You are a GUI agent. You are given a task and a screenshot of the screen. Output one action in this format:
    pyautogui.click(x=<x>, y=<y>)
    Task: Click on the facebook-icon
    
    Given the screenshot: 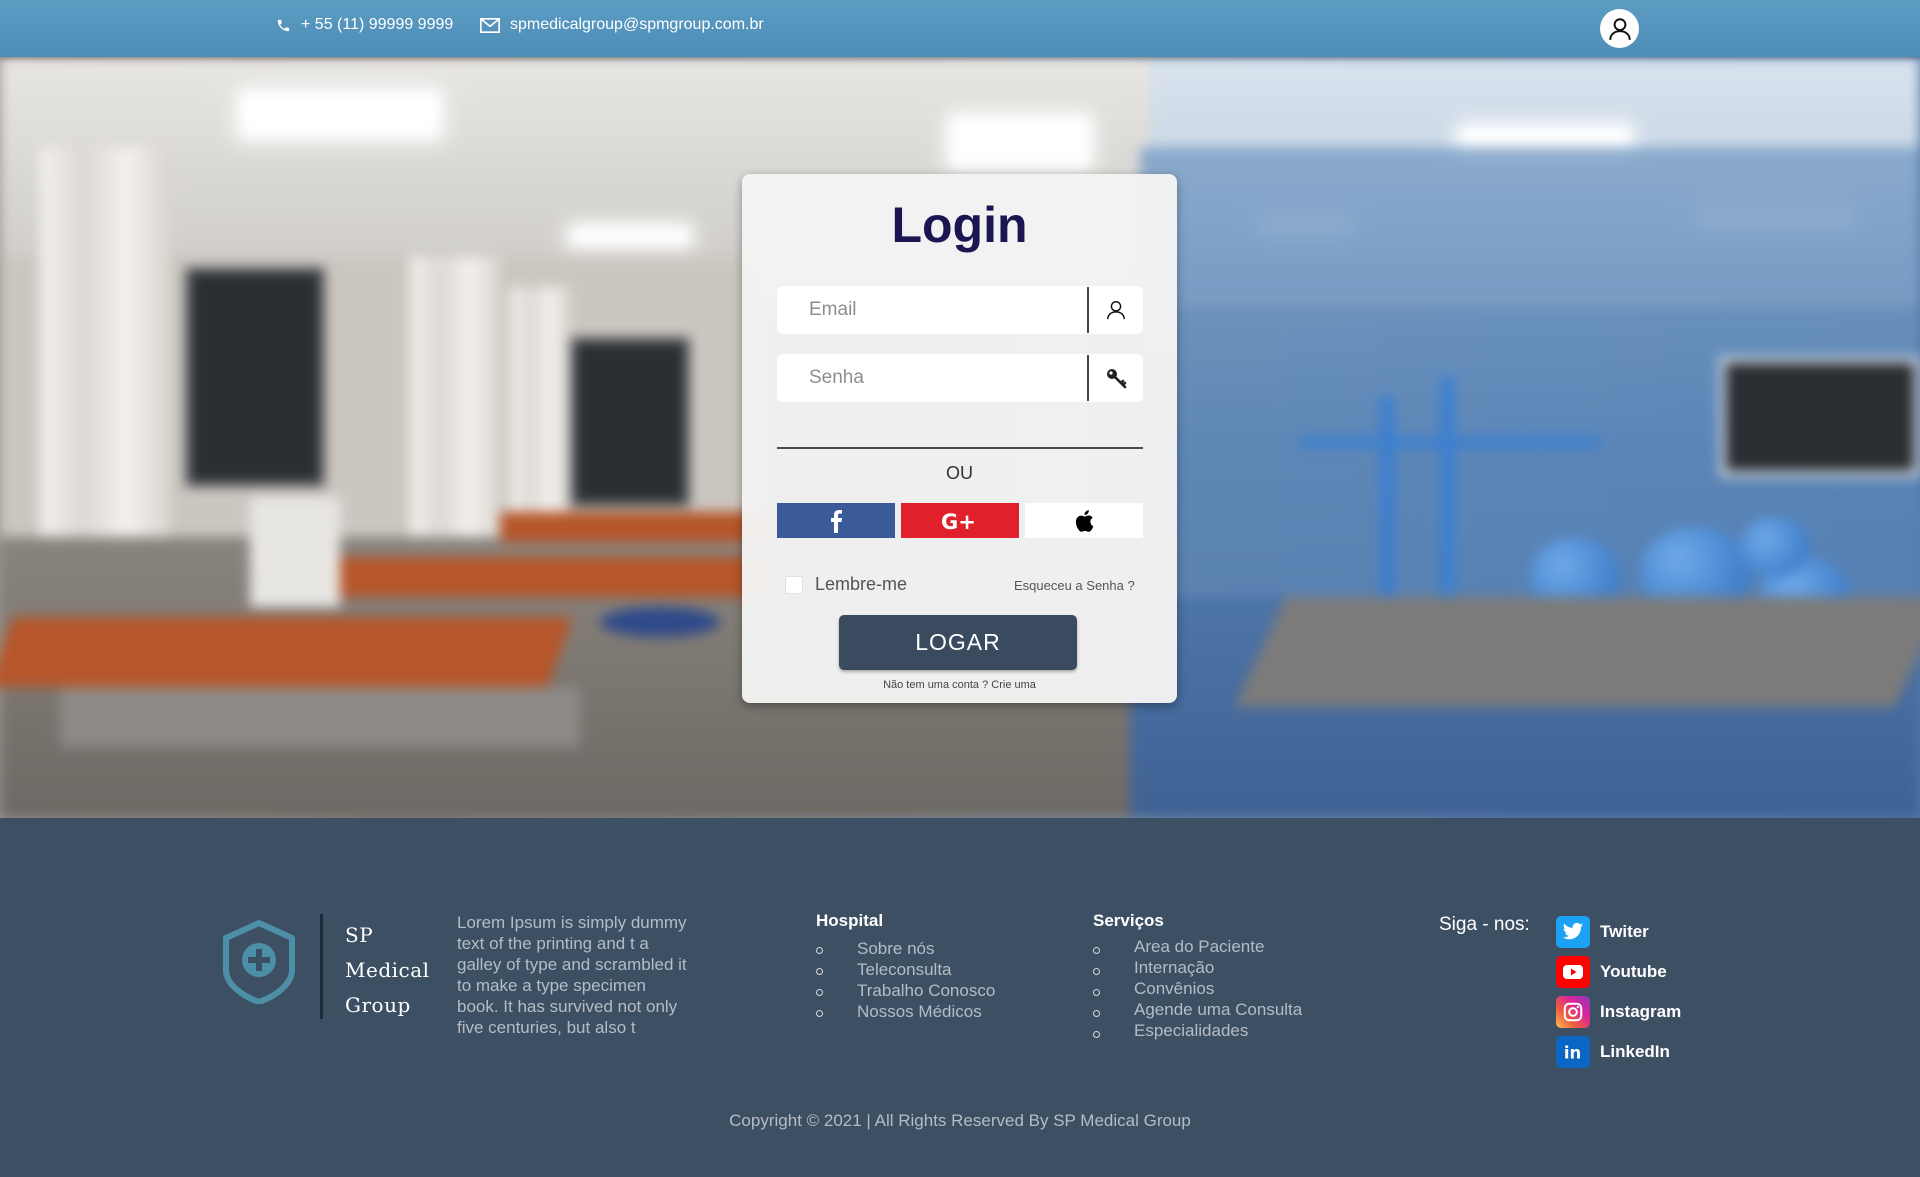 What is the action you would take?
    pyautogui.click(x=836, y=521)
    